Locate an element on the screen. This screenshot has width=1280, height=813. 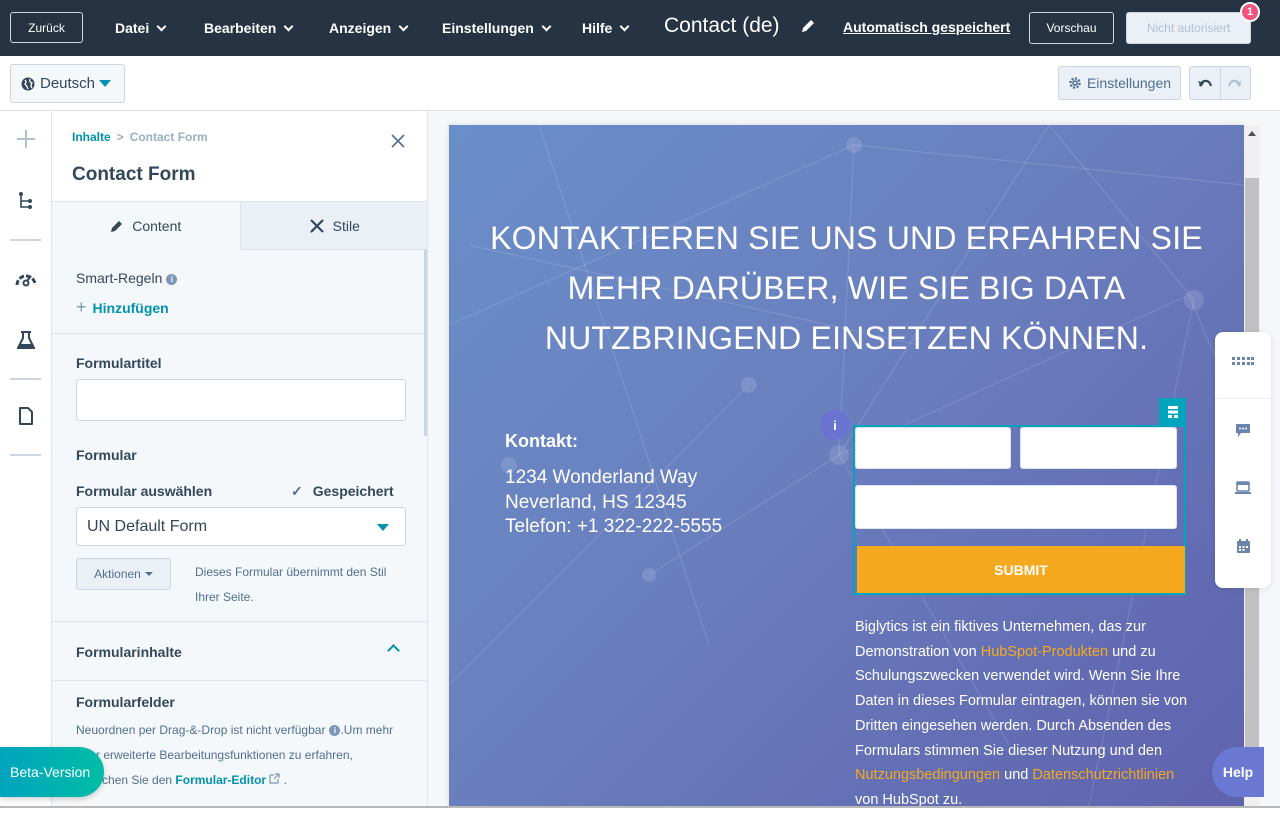
notification-badge: 1 is located at coordinates (1250, 12).